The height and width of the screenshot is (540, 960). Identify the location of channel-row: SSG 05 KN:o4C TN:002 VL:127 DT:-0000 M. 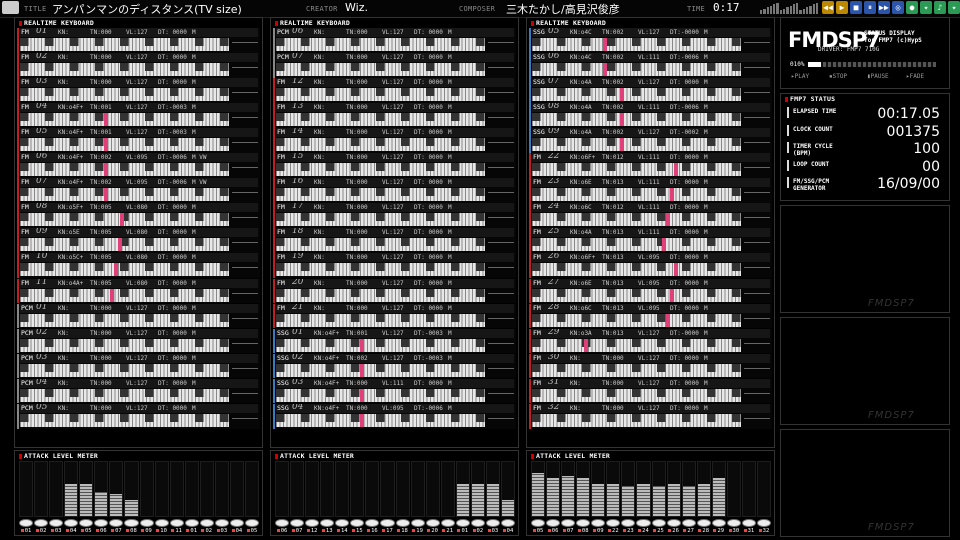
(650, 40).